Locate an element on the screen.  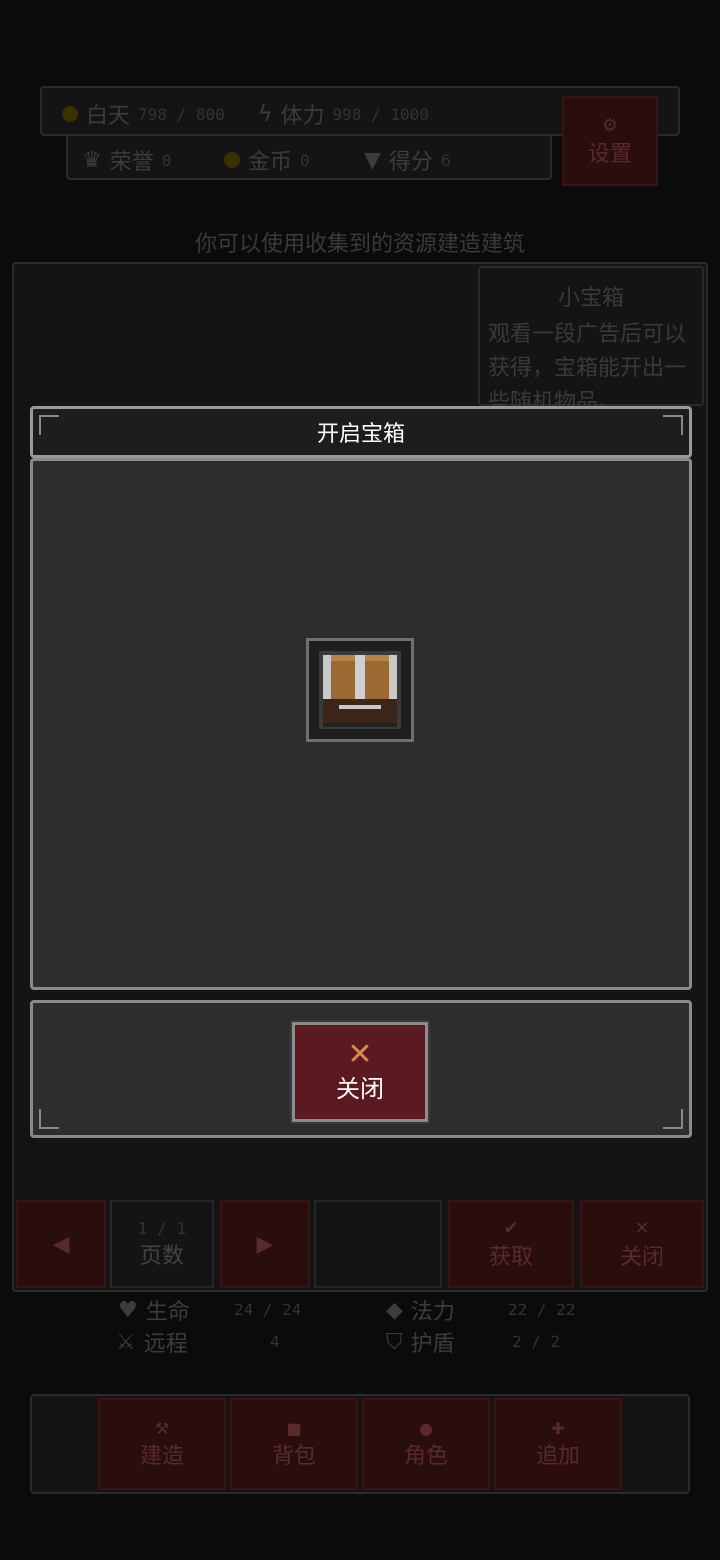
close-x-icon: ✕ is located at coordinates (360, 1054).